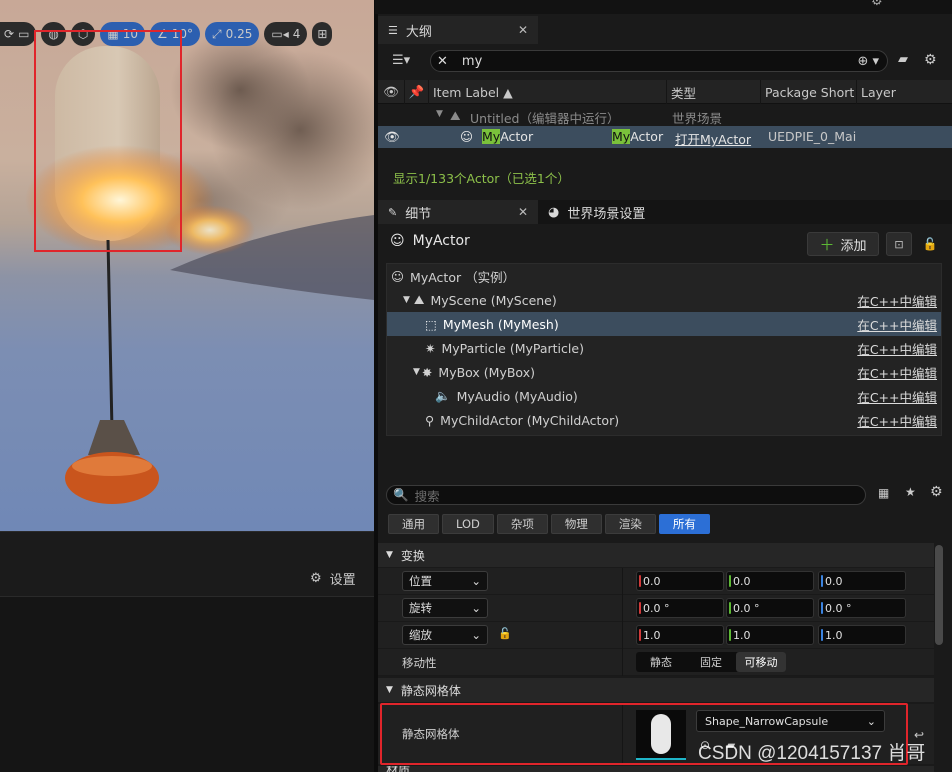 The image size is (952, 772). I want to click on component-row: ⚲ MyChildActor (MyChildActor) 在C++中编辑, so click(664, 420).